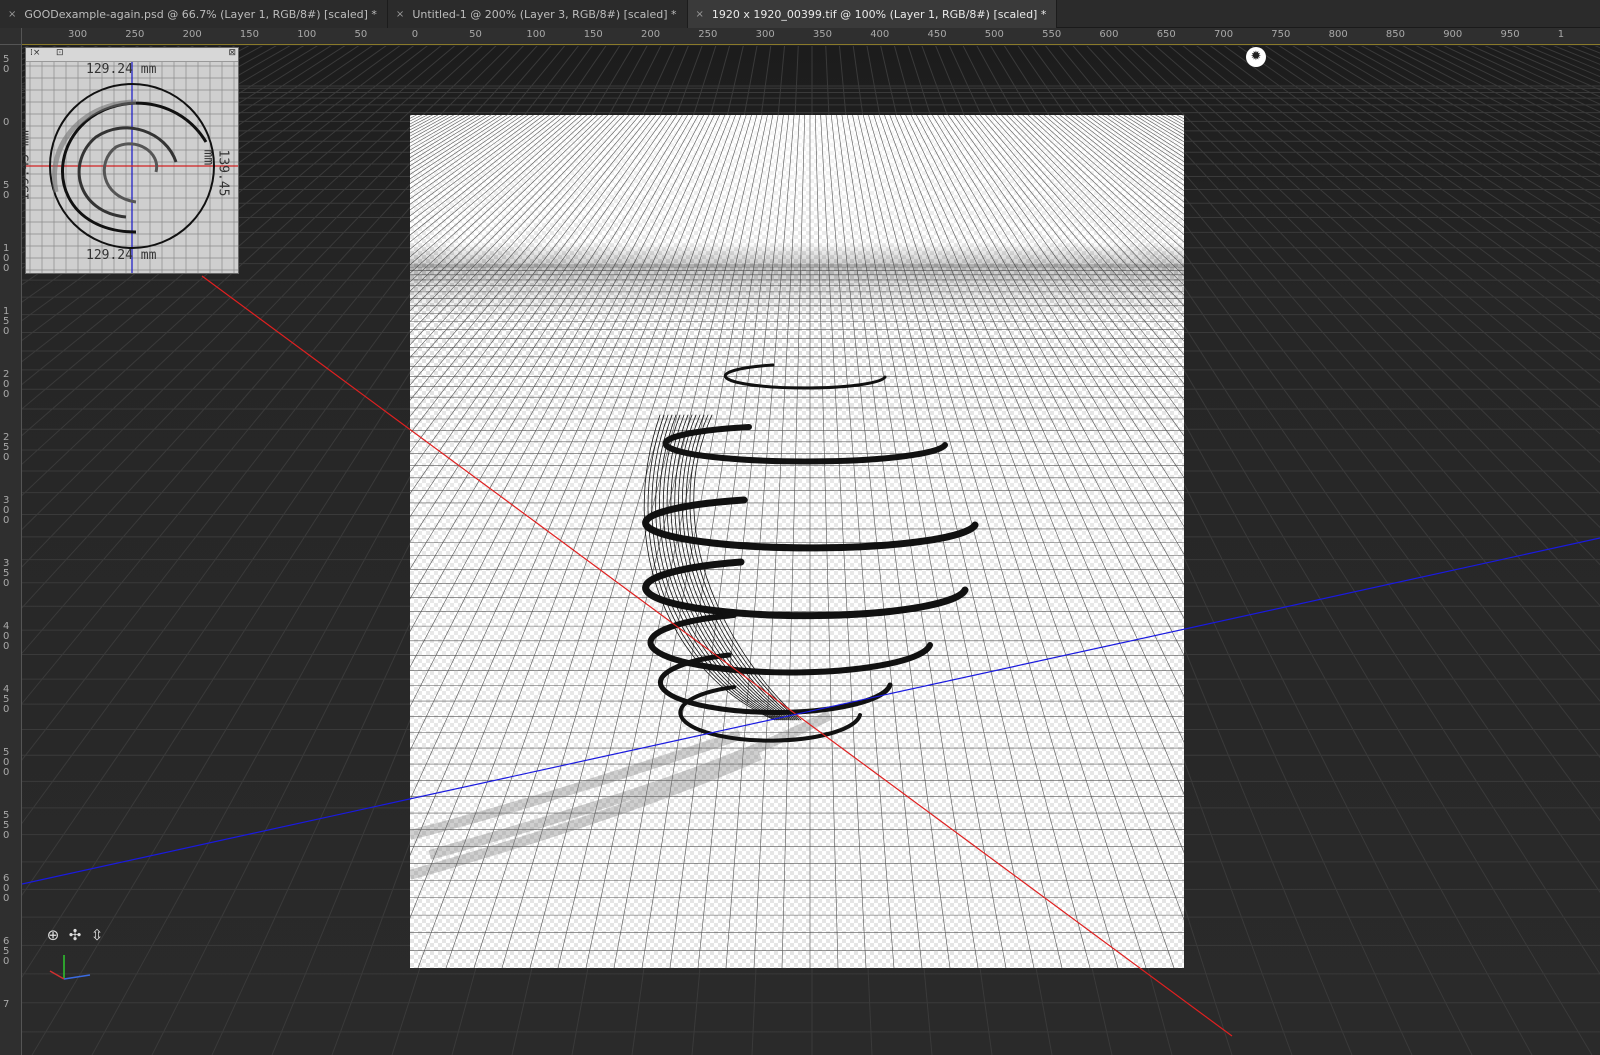 This screenshot has width=1600, height=1055. I want to click on light-source-icon: ✹, so click(1256, 57).